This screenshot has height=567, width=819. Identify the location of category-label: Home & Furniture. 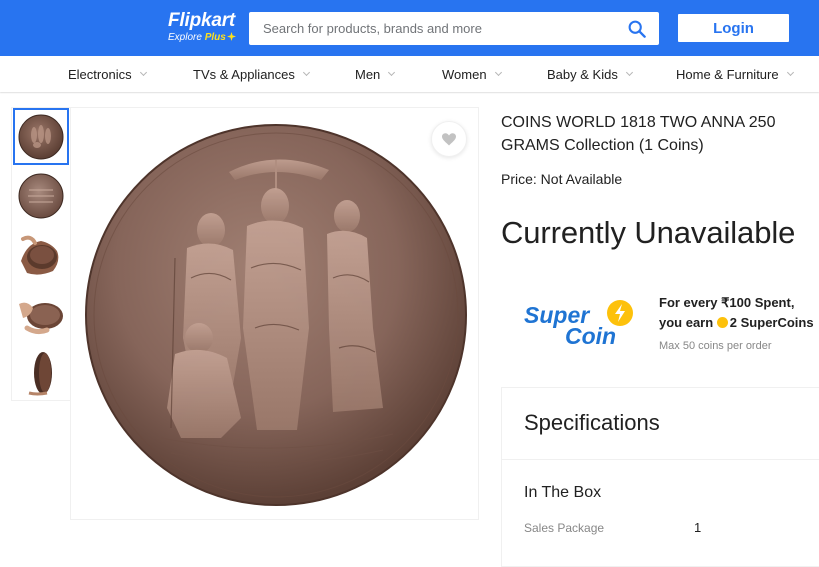
(727, 74).